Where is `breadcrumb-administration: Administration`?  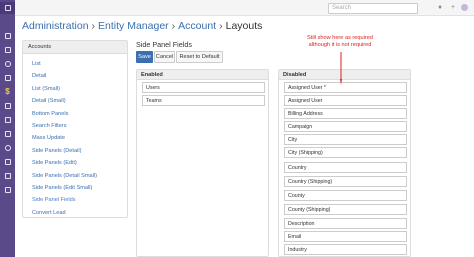
breadcrumb-administration: Administration is located at coordinates (55, 26).